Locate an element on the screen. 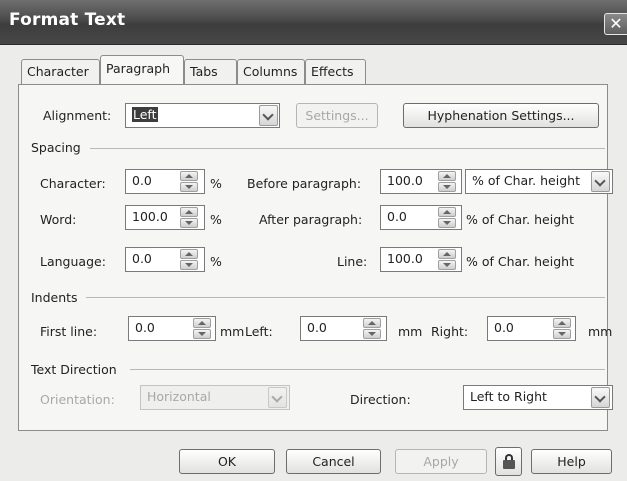  lock-icon is located at coordinates (509, 461).